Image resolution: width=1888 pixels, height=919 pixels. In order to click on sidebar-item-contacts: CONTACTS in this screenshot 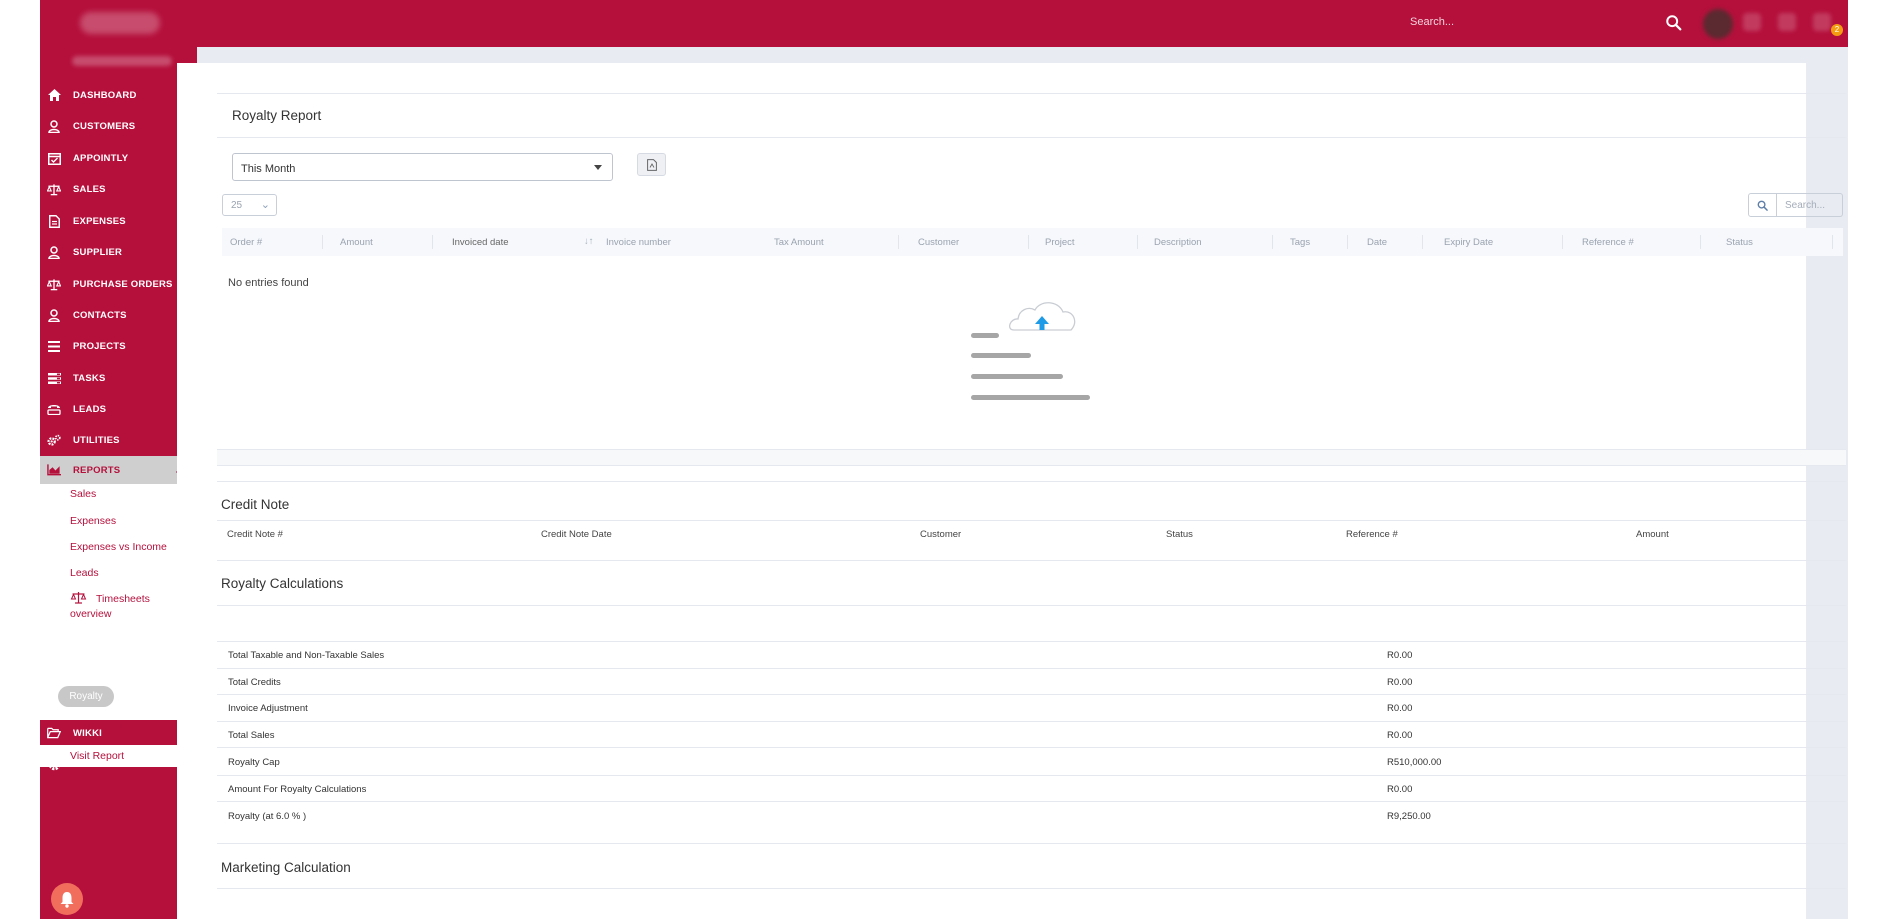, I will do `click(118, 315)`.